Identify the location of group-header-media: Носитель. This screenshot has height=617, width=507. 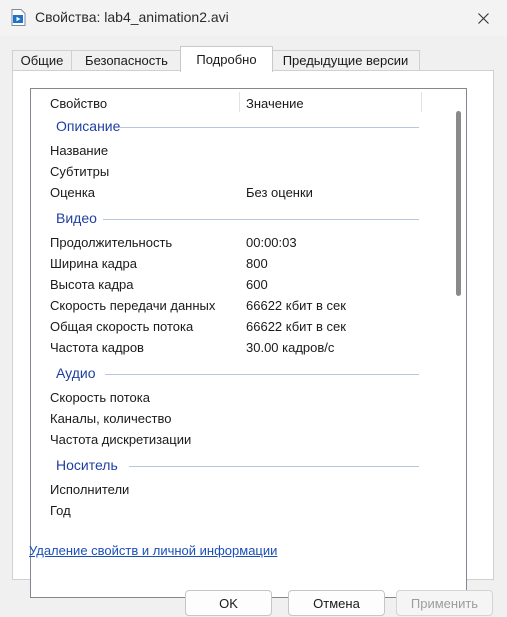
(87, 465).